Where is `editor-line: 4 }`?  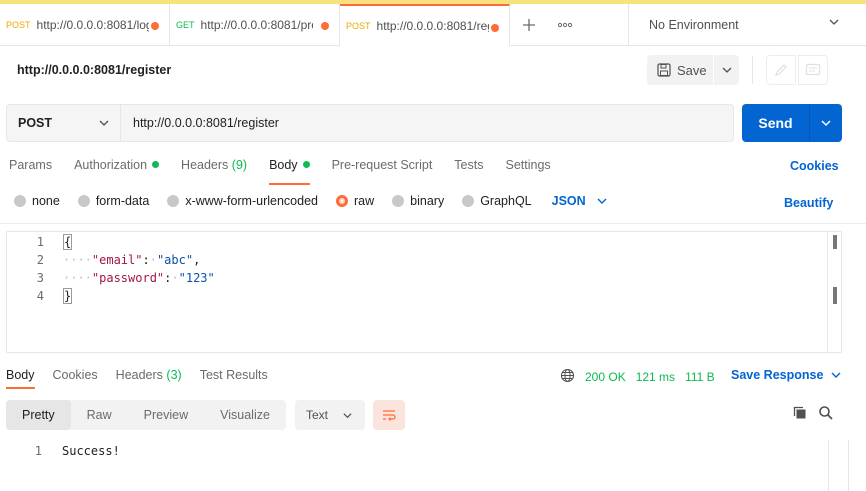 editor-line: 4 } is located at coordinates (40, 296).